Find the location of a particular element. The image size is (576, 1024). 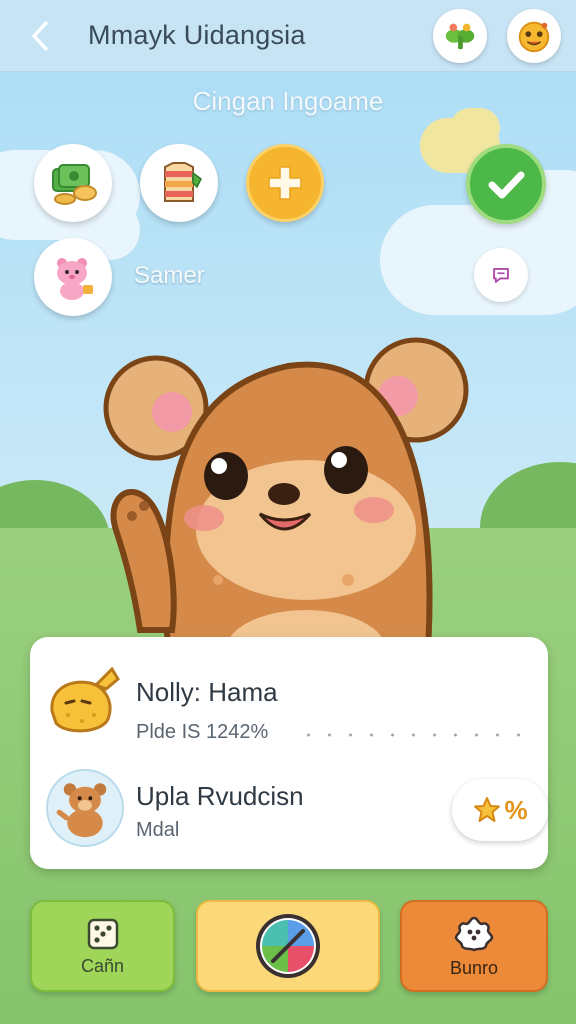

add-button is located at coordinates (285, 183).